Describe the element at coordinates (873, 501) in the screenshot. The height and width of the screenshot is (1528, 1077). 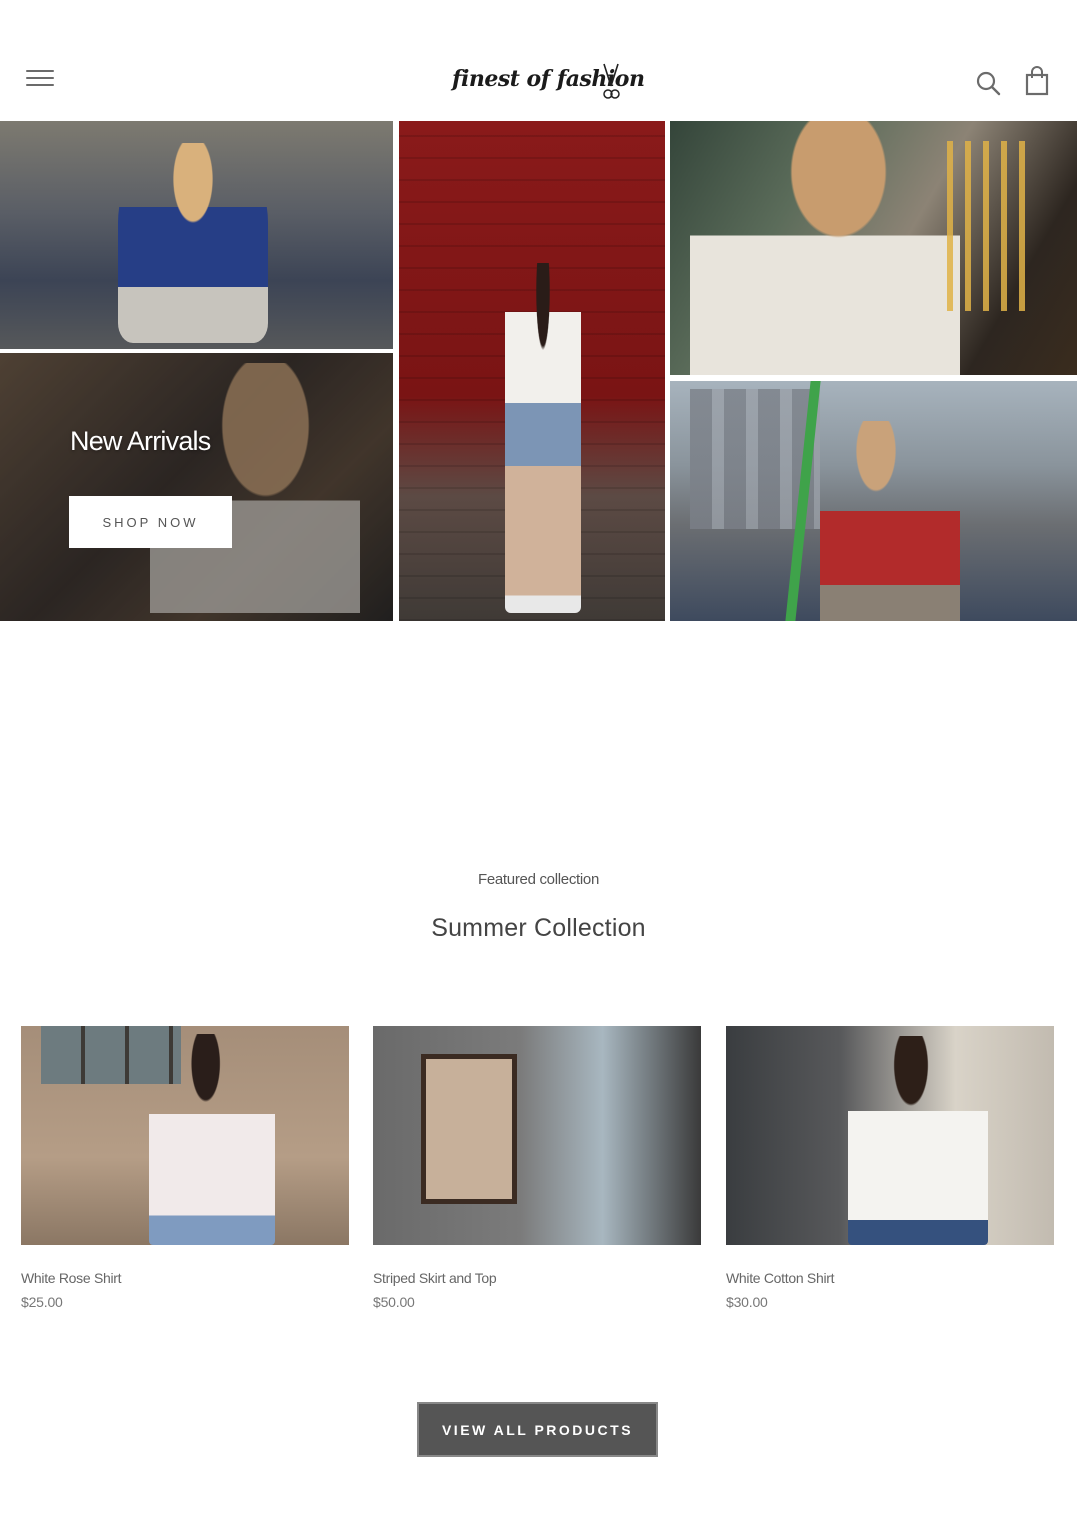
I see `hero-image-girl-pointing` at that location.